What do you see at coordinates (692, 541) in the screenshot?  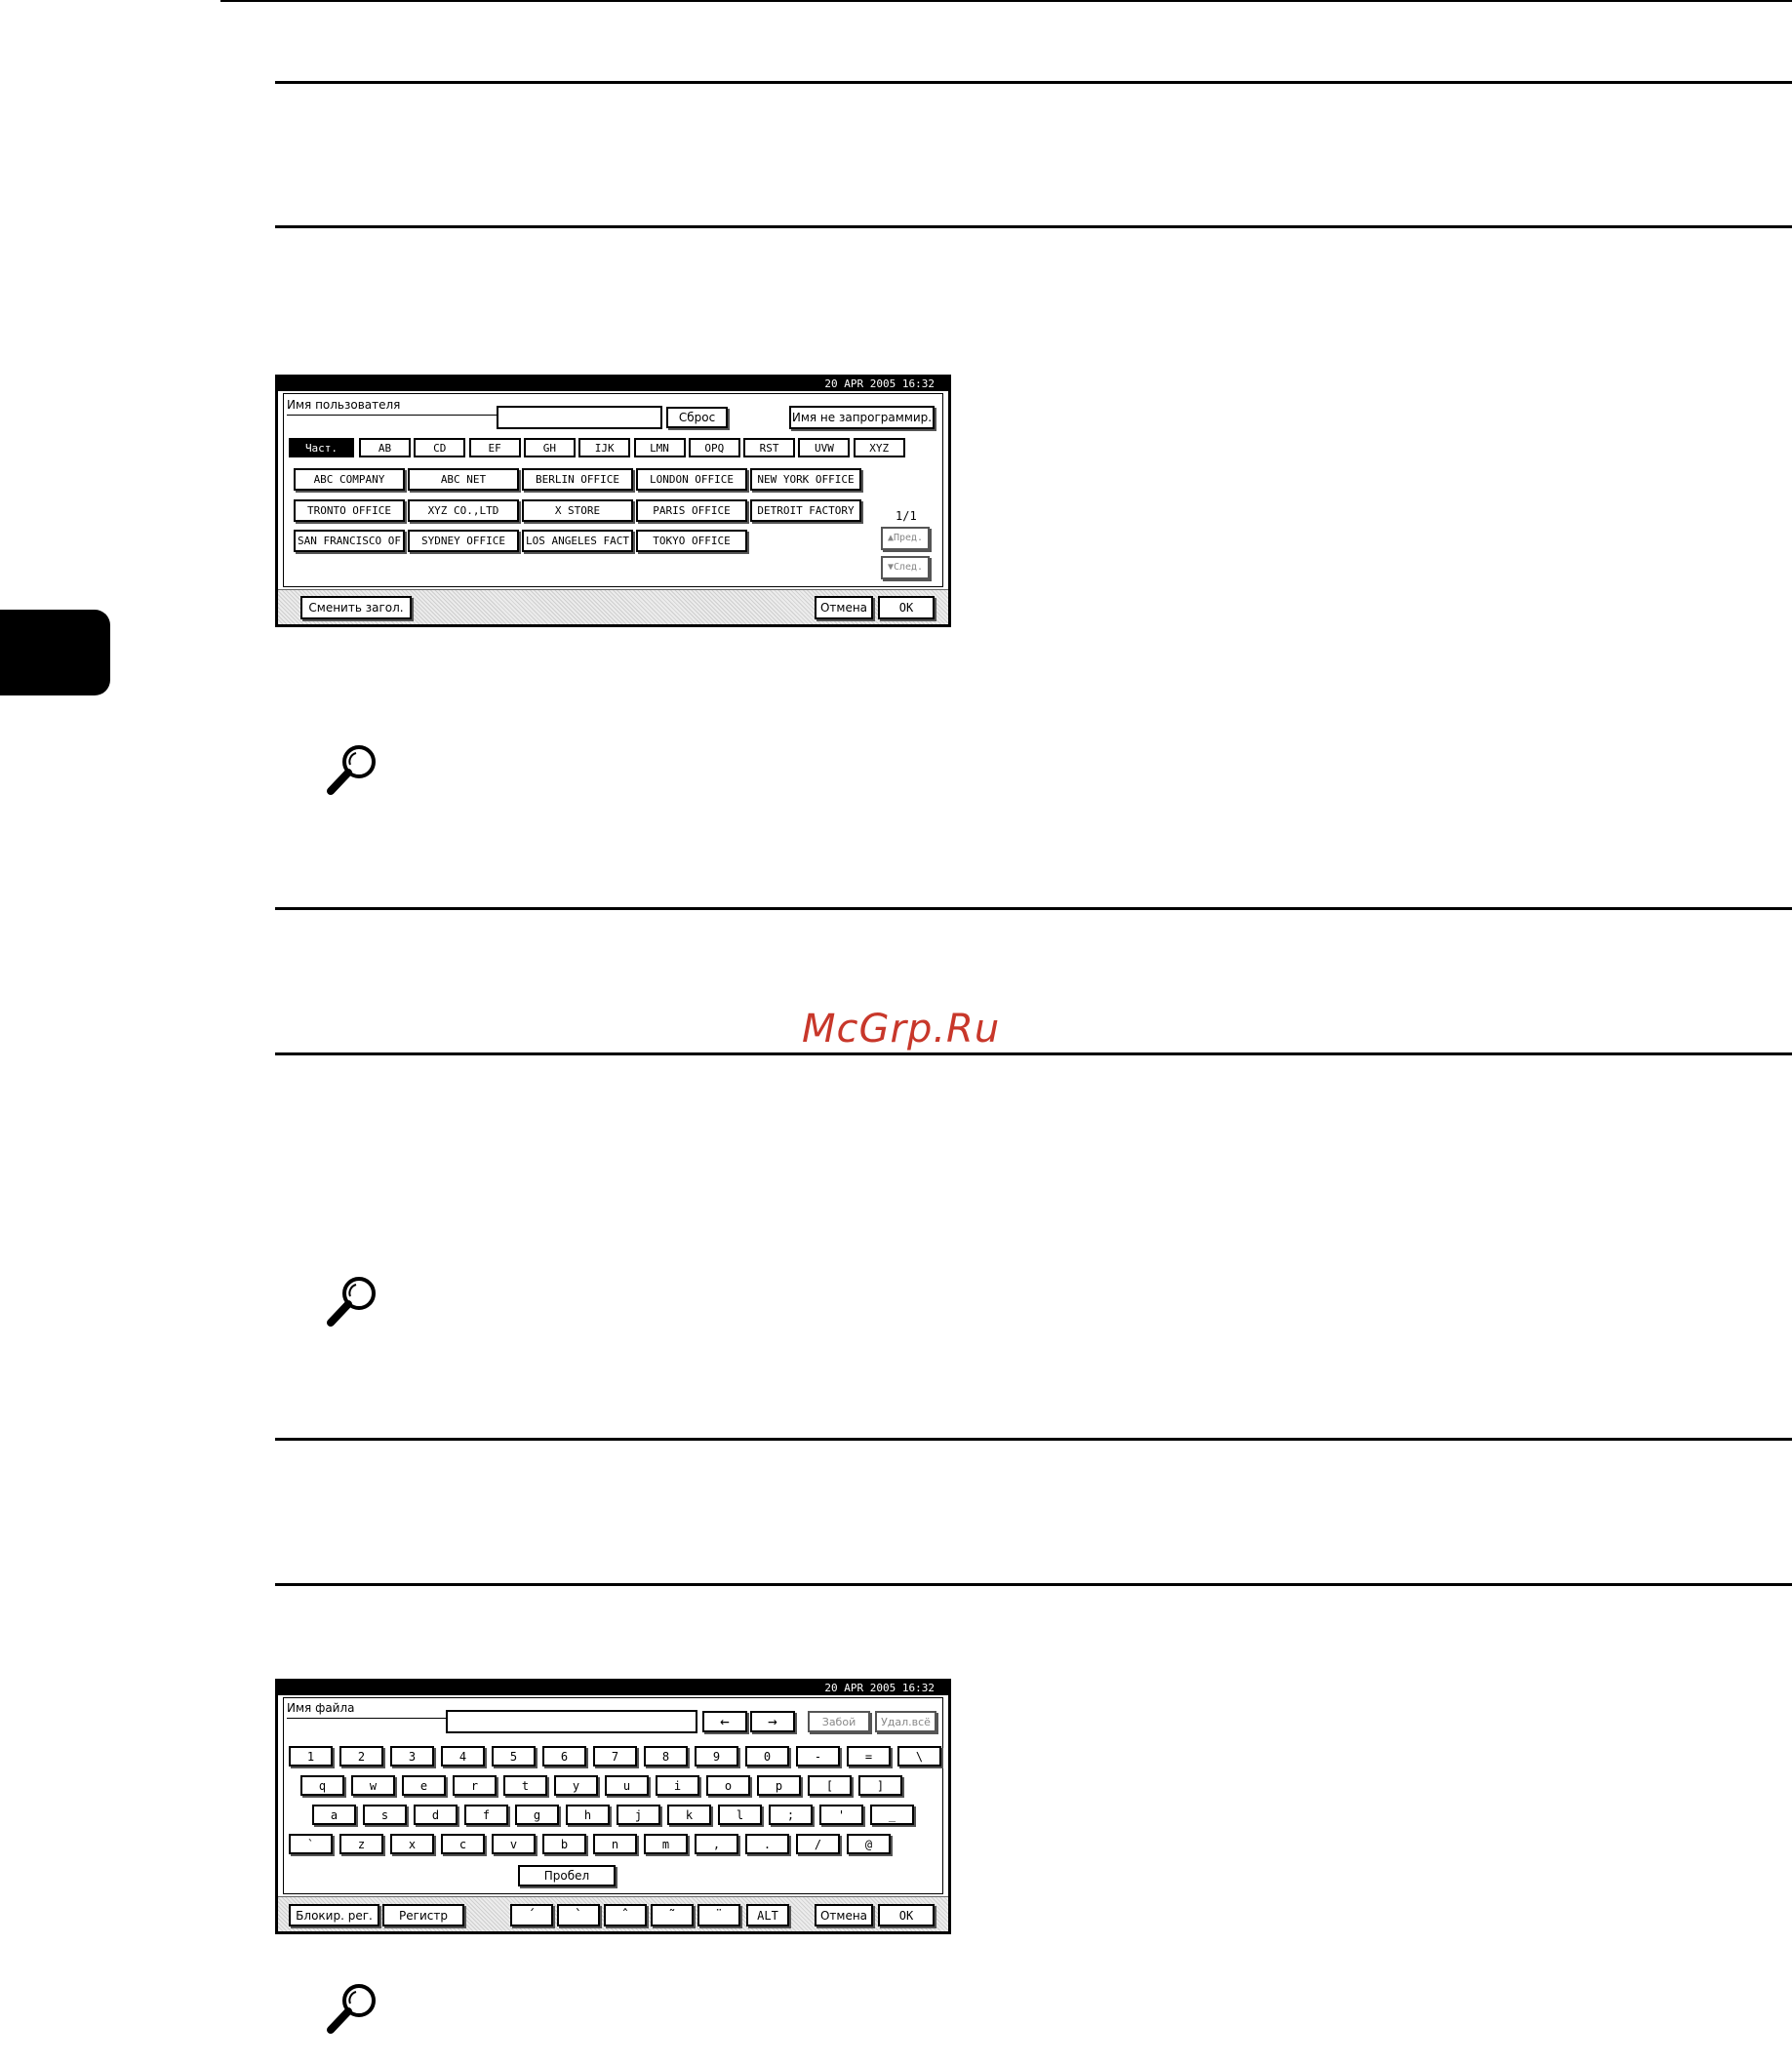 I see `name-button: TOKYO OFFICE` at bounding box center [692, 541].